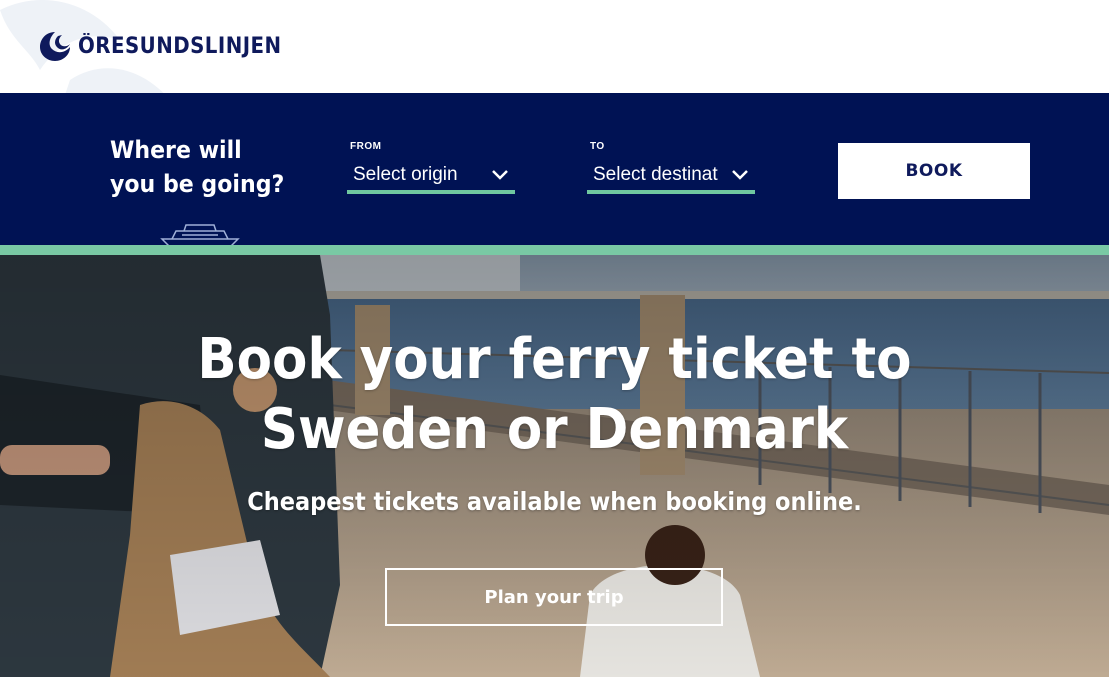 The image size is (1109, 677). I want to click on accent-divider, so click(554, 250).